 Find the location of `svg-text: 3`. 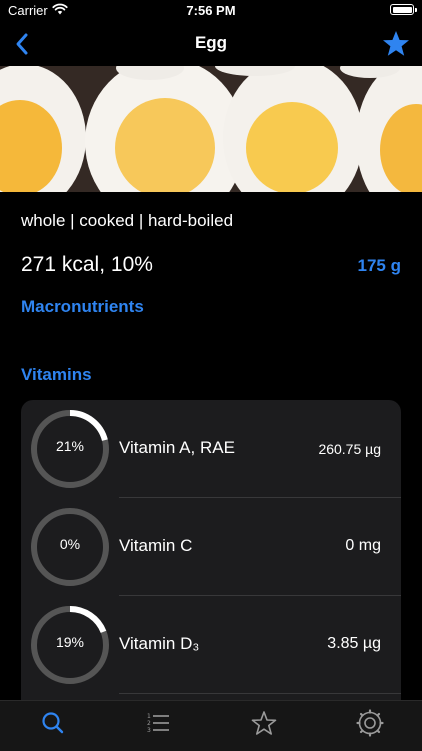

svg-text: 3 is located at coordinates (149, 730).